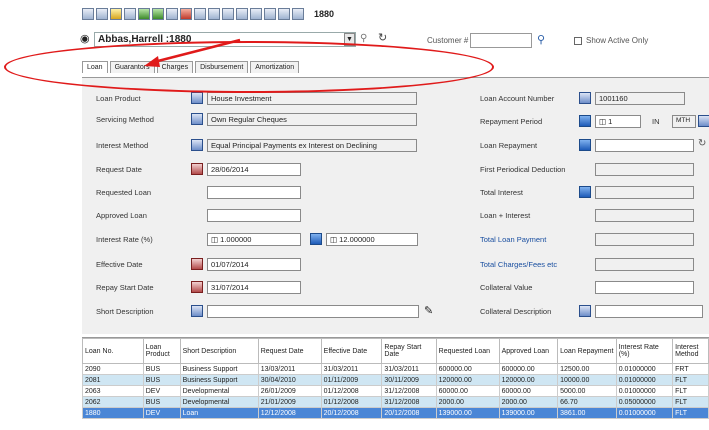 The width and height of the screenshot is (709, 430). Describe the element at coordinates (161, 351) in the screenshot. I see `column-header: Loan Product` at that location.